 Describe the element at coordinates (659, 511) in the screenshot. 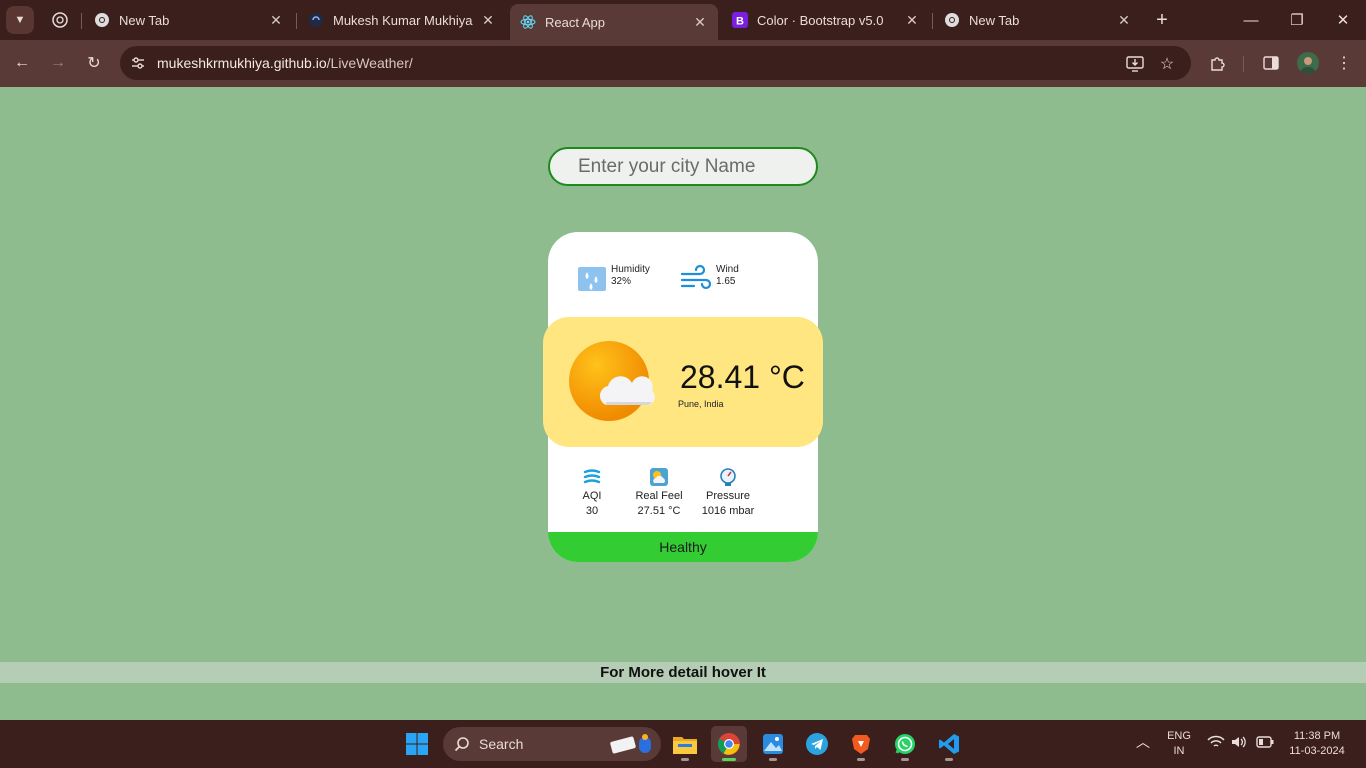

I see `real-feel-value: 27.51 °C` at that location.